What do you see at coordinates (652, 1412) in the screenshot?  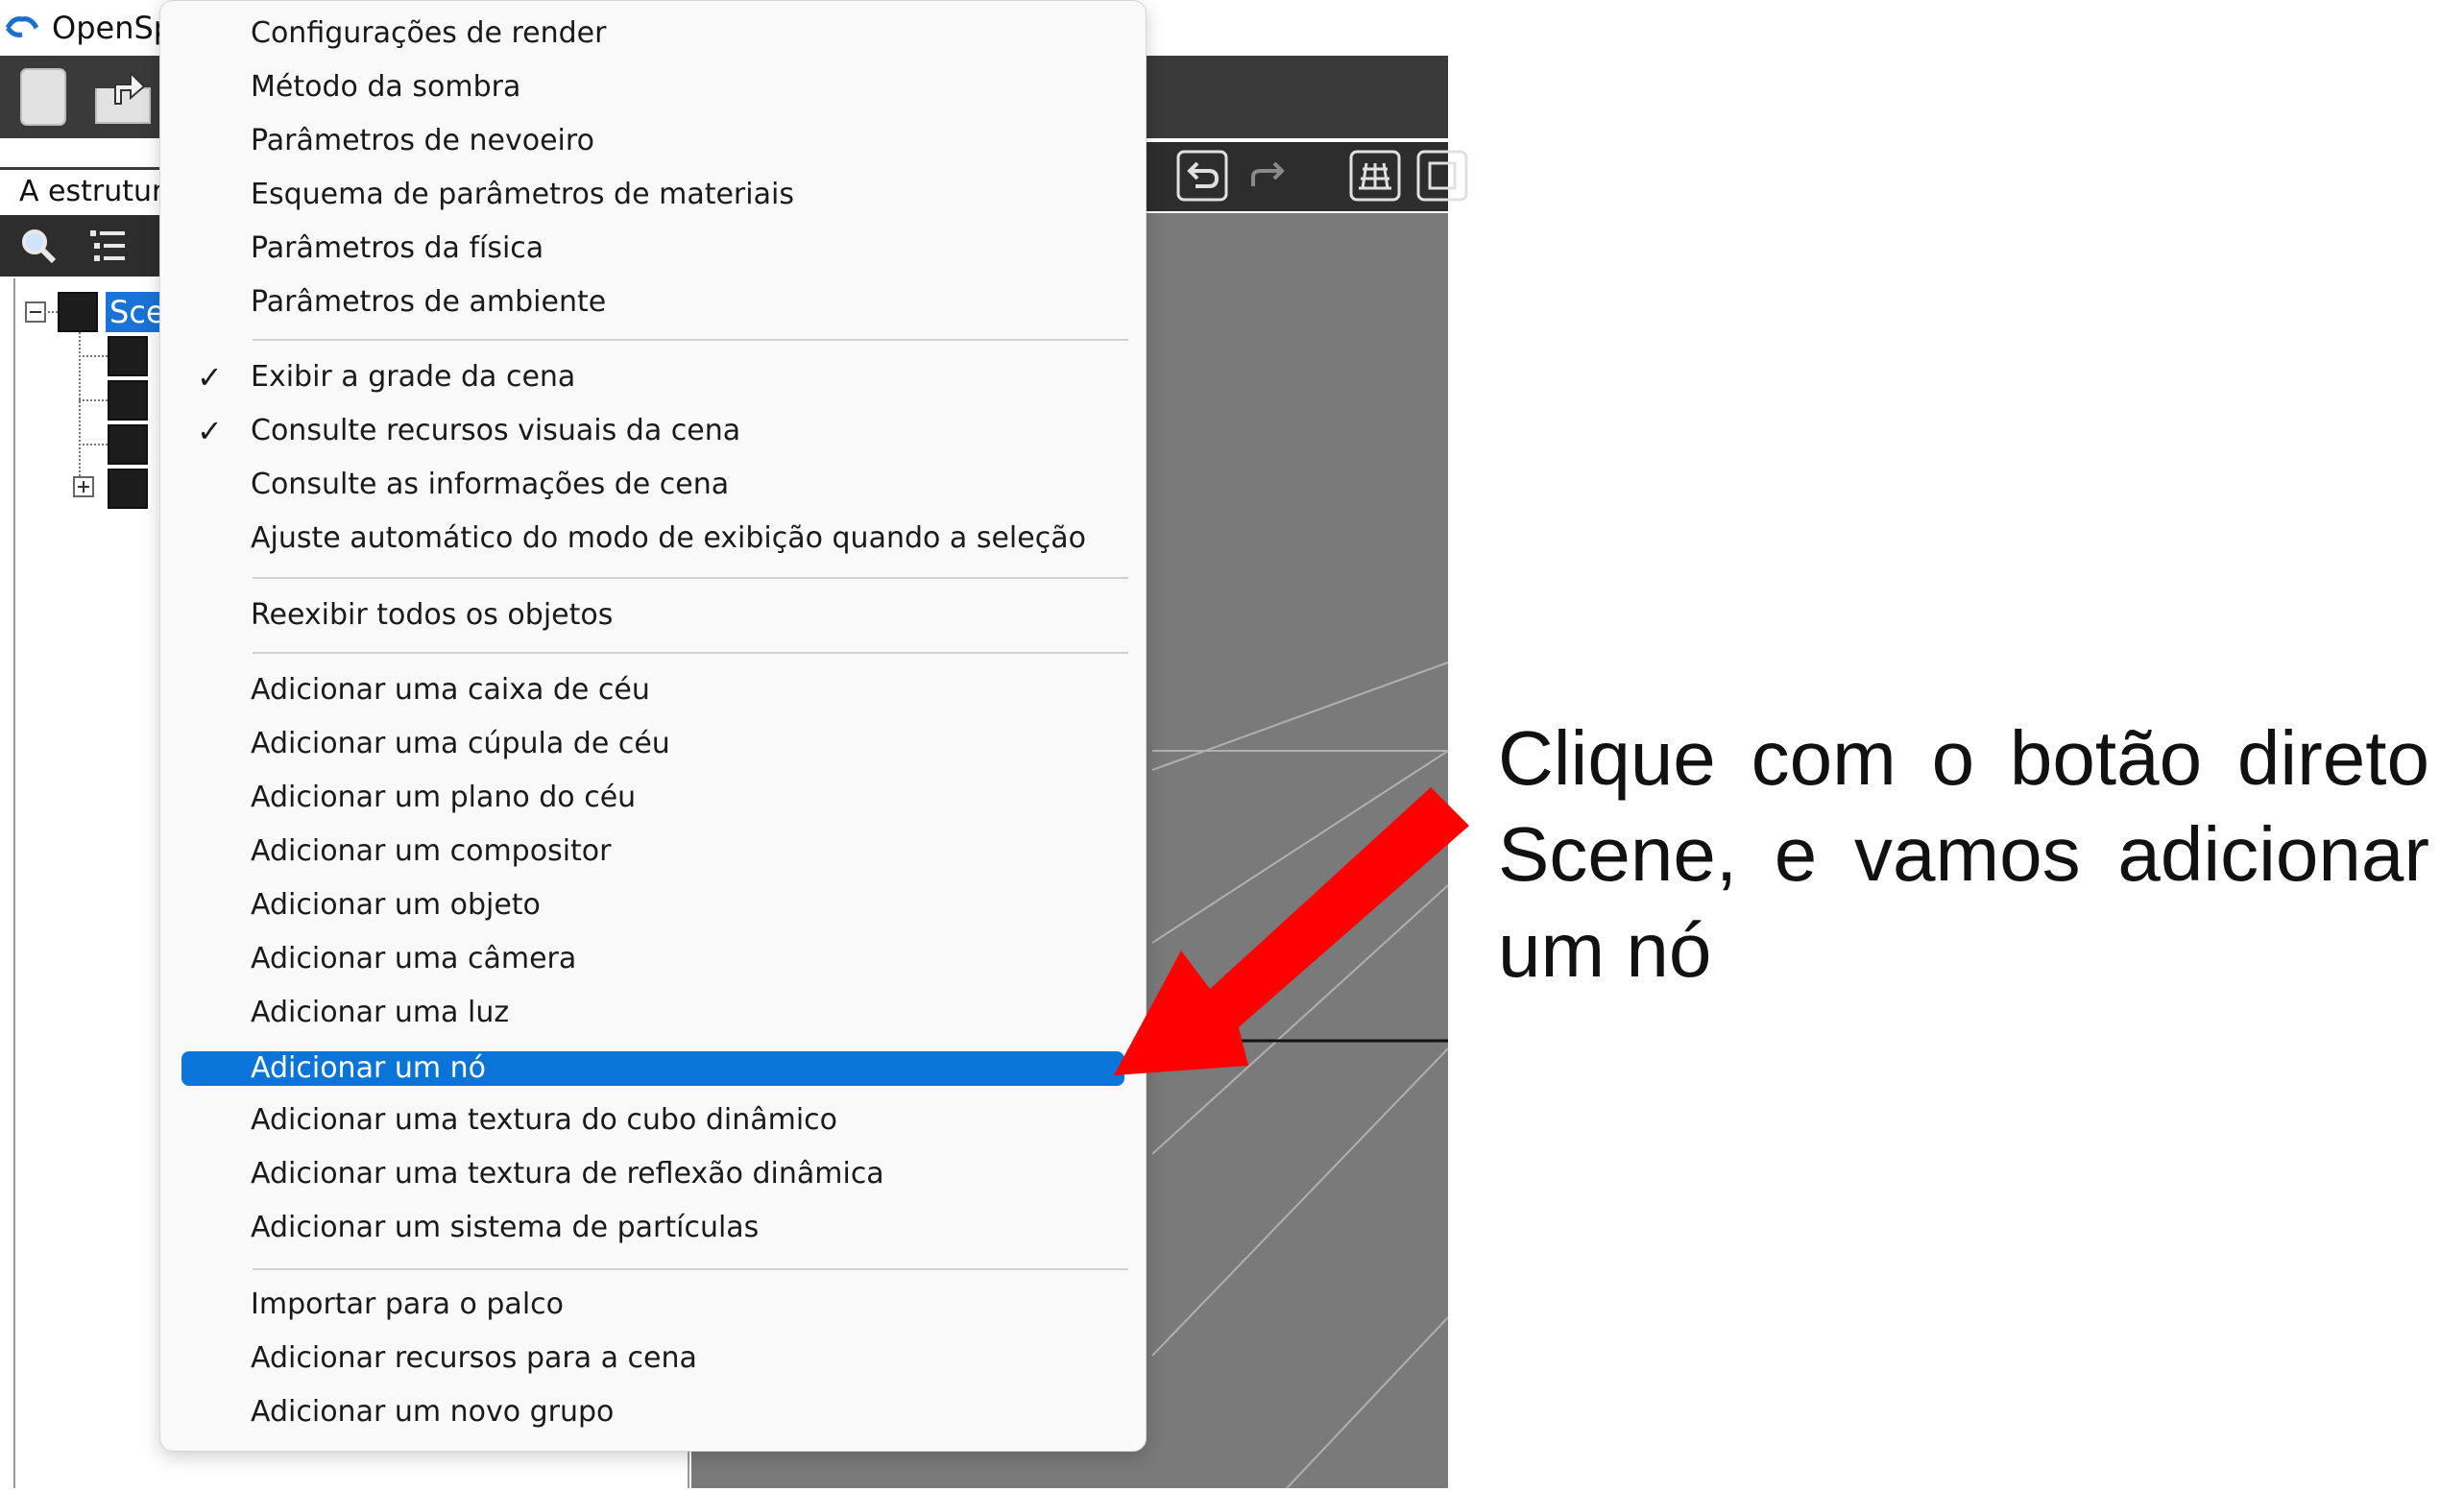 I see `menu-item-add-new-group: Adicionar um novo grupo` at bounding box center [652, 1412].